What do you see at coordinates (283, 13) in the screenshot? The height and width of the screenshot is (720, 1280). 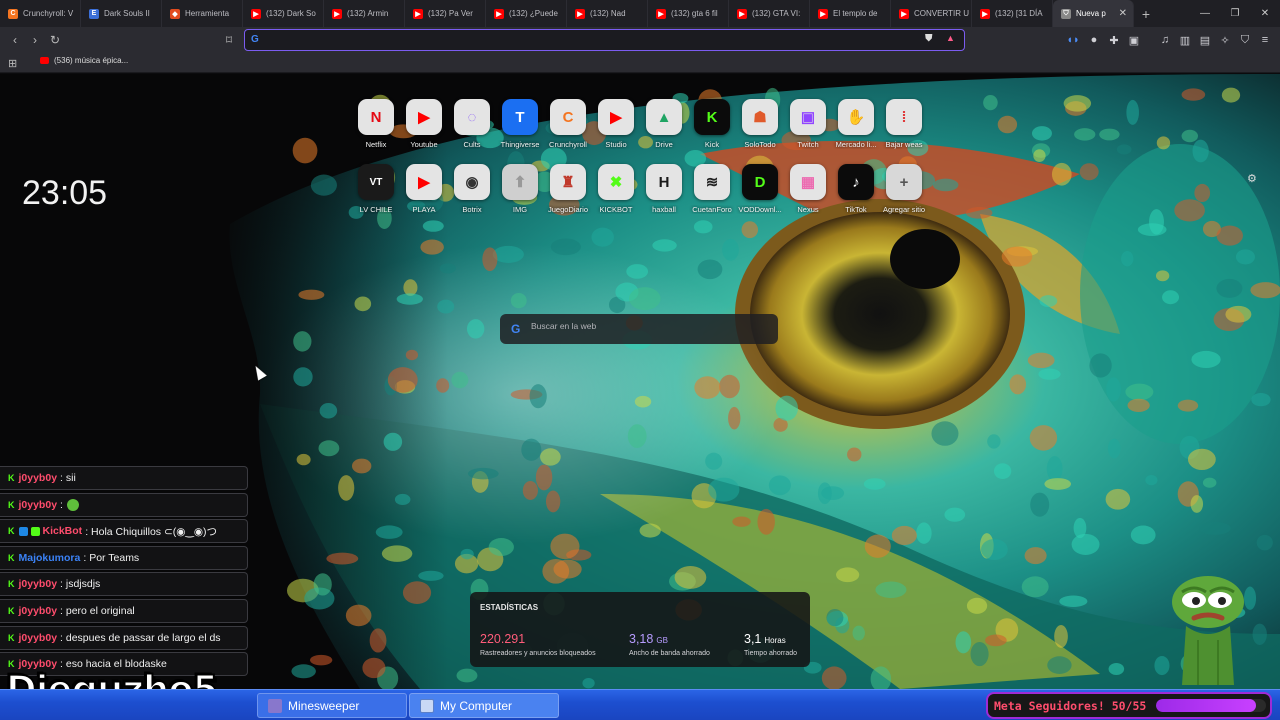 I see `tab: ▶ (132) Dark So` at bounding box center [283, 13].